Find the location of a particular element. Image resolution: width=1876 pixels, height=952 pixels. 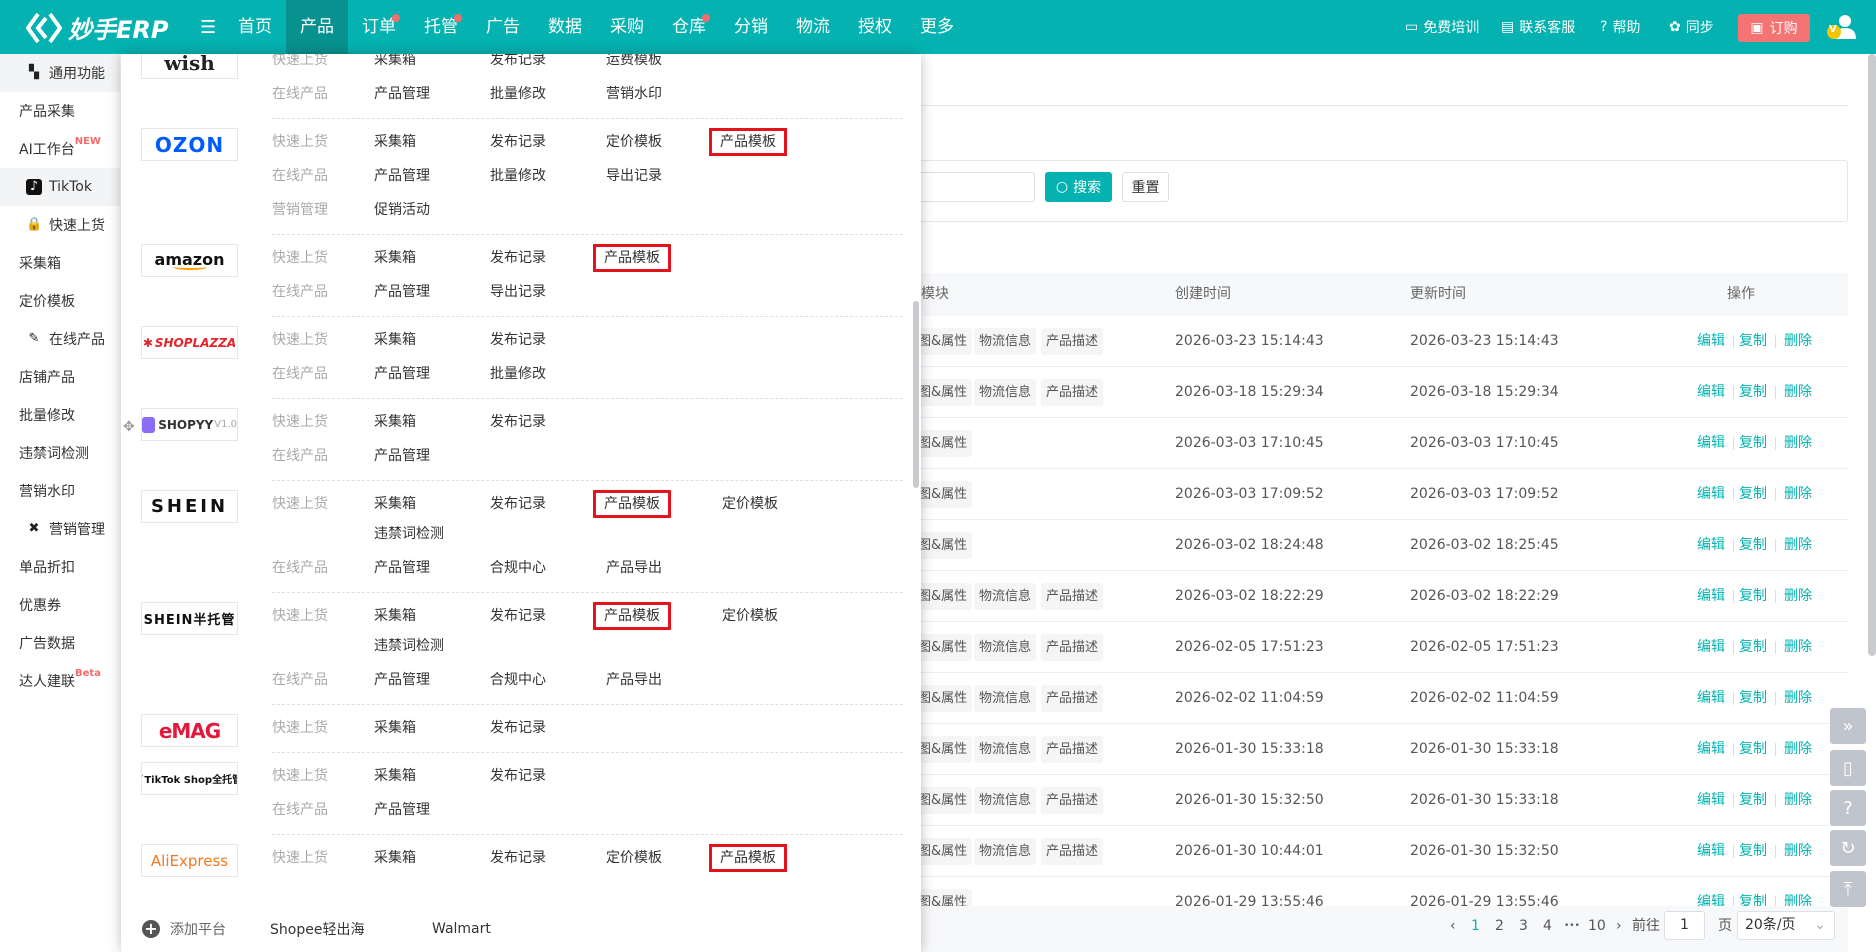

platform-menu-item: 导出记录 is located at coordinates (661, 176).